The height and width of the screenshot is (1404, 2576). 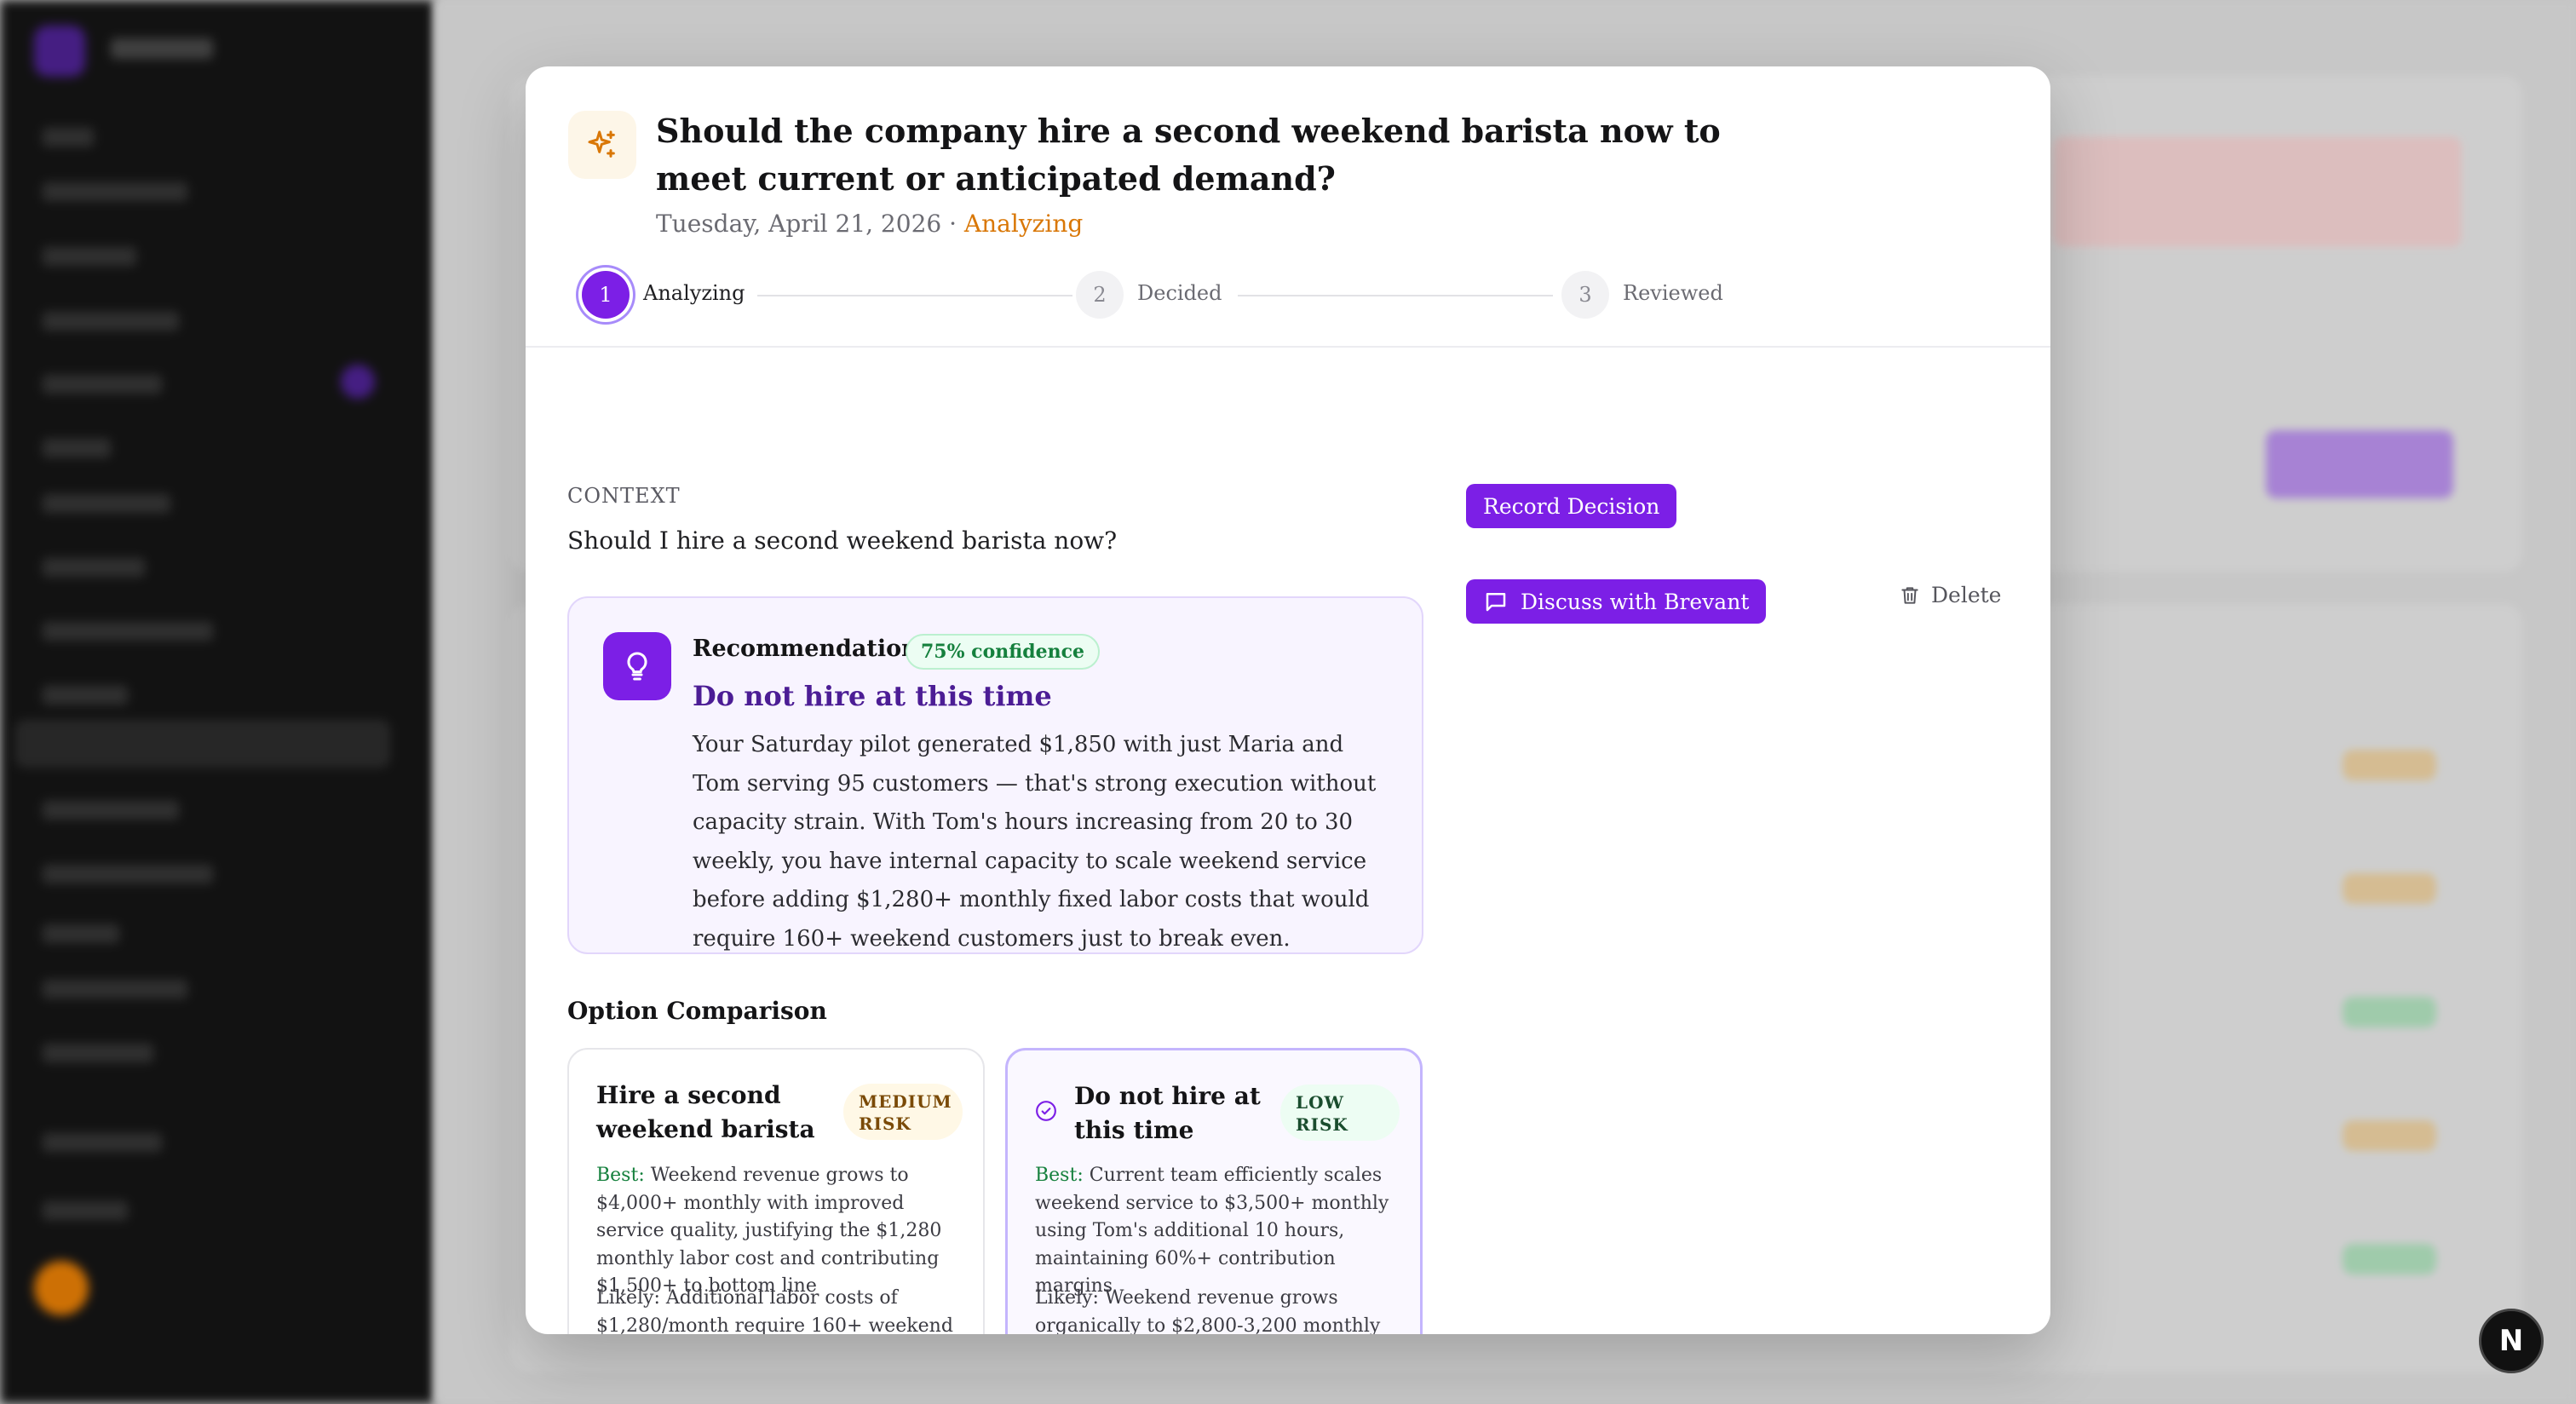 I want to click on risk-badge: LOW RISK, so click(x=1340, y=1113).